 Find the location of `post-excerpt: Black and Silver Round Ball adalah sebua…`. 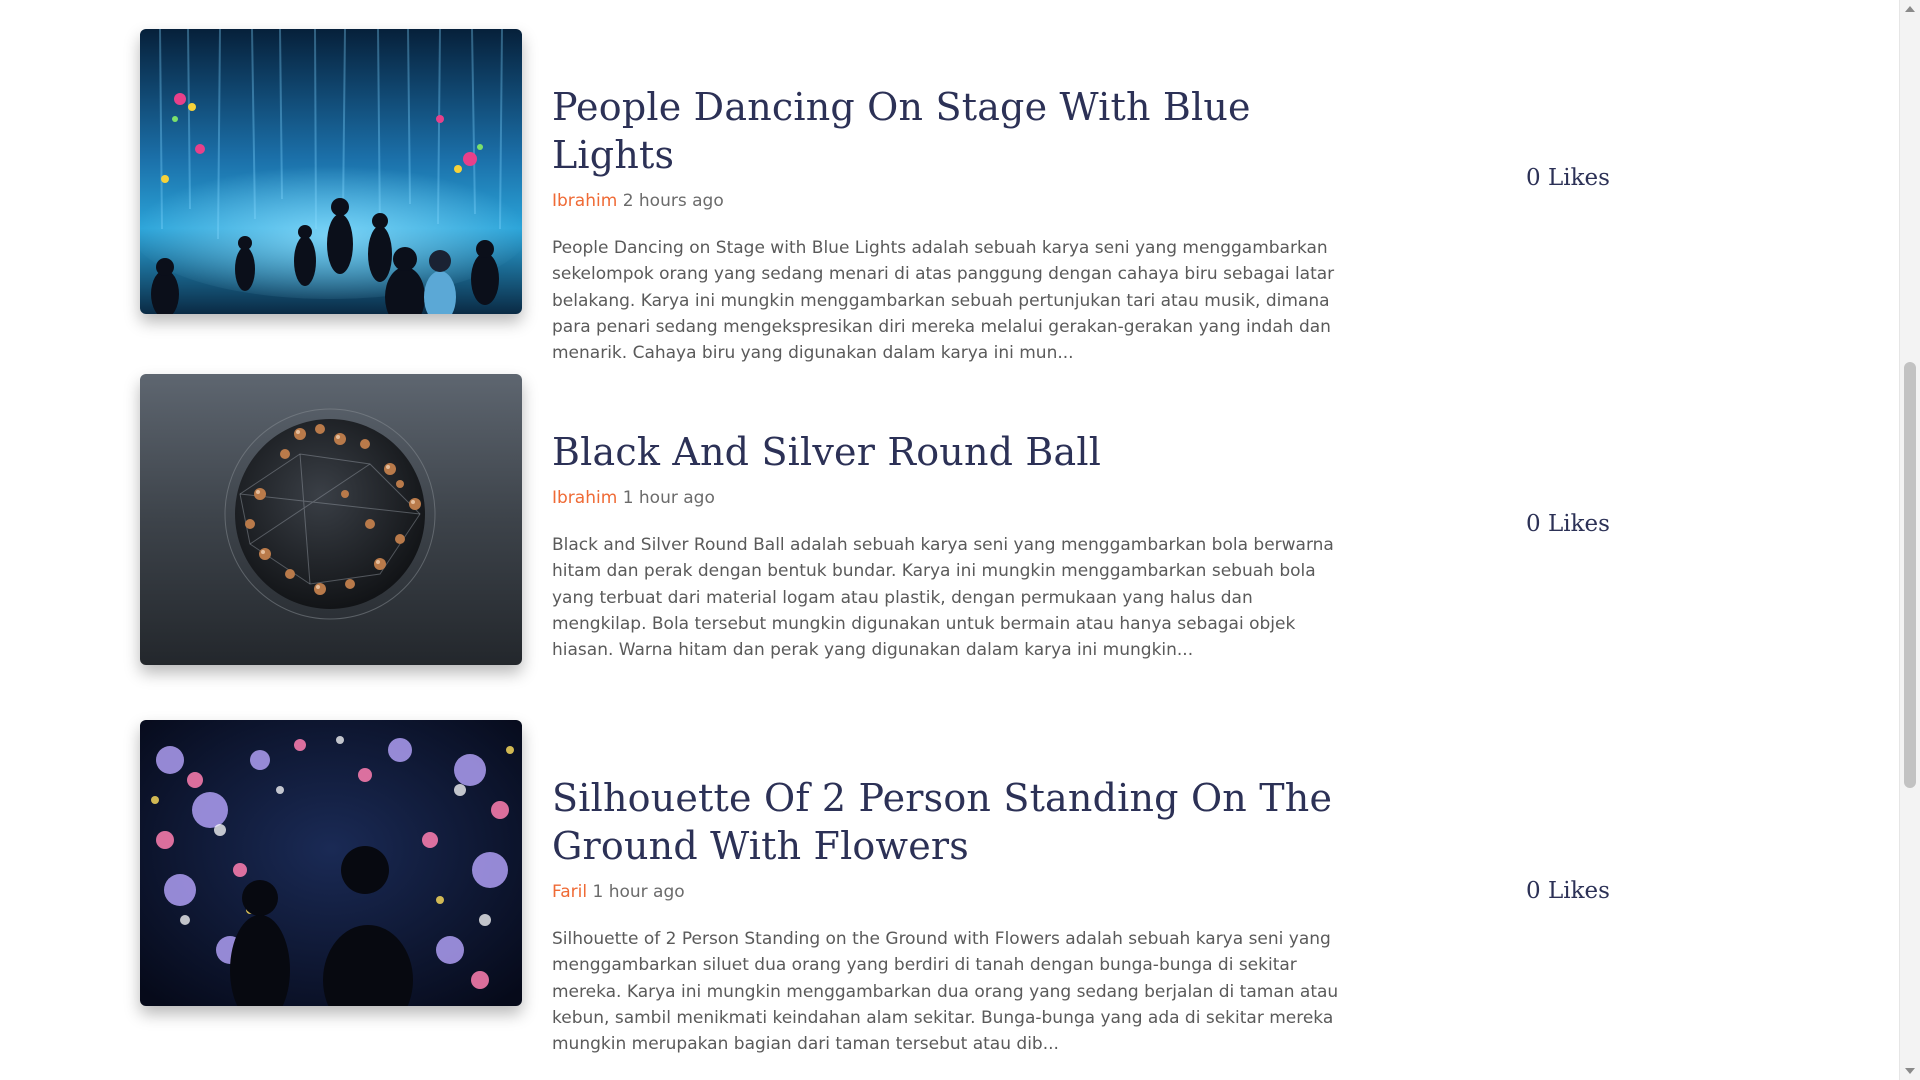

post-excerpt: Black and Silver Round Ball adalah sebua… is located at coordinates (943, 598).